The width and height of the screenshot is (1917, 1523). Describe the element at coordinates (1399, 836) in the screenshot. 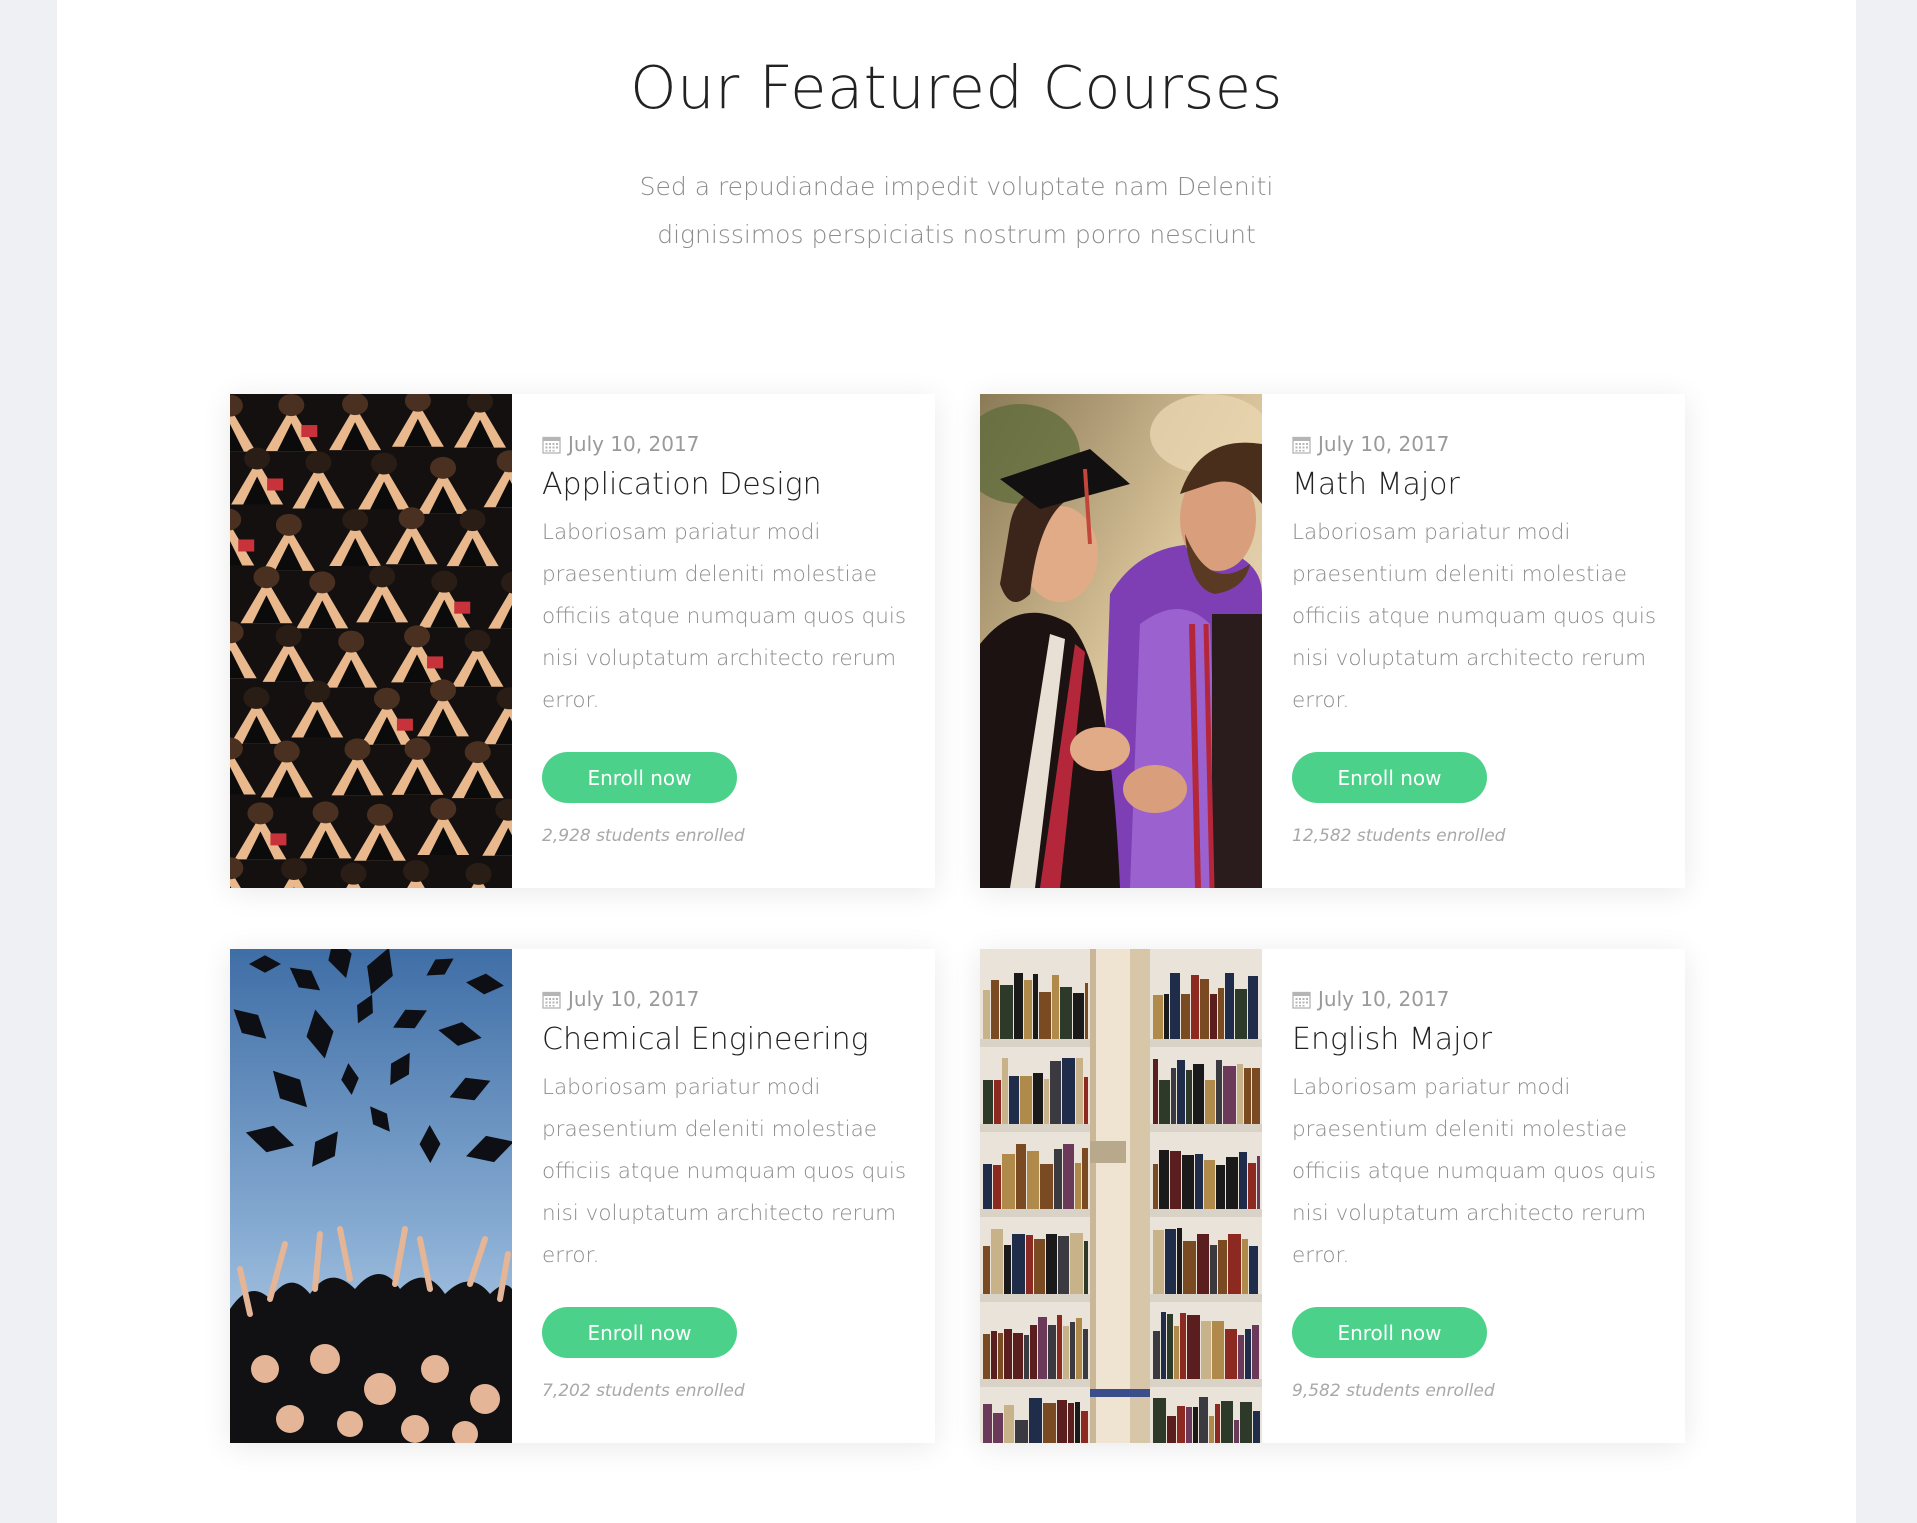

I see `students-enrolled-count: 12,582 students enrolled` at that location.